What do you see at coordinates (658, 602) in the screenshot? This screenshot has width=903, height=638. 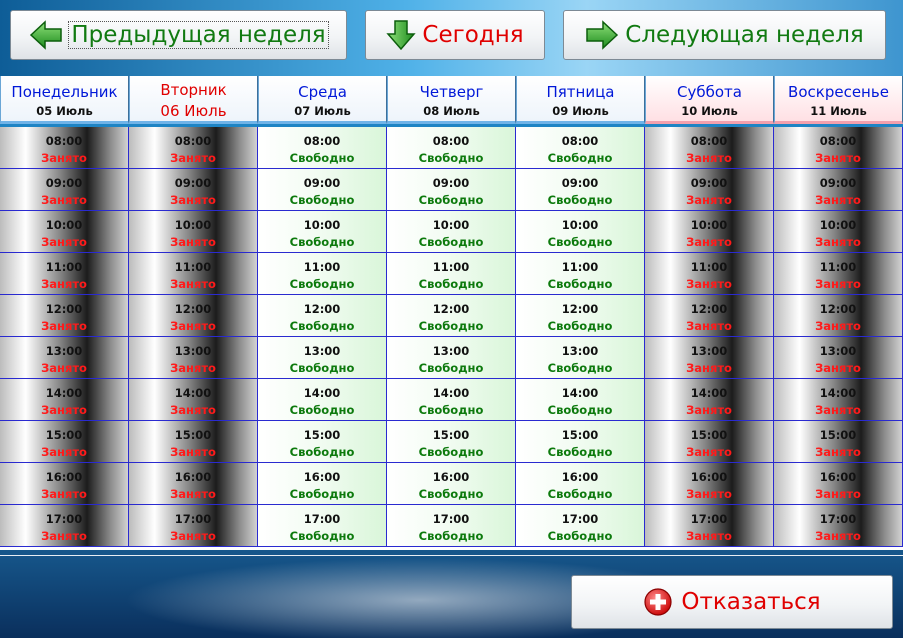 I see `plus-circle-icon` at bounding box center [658, 602].